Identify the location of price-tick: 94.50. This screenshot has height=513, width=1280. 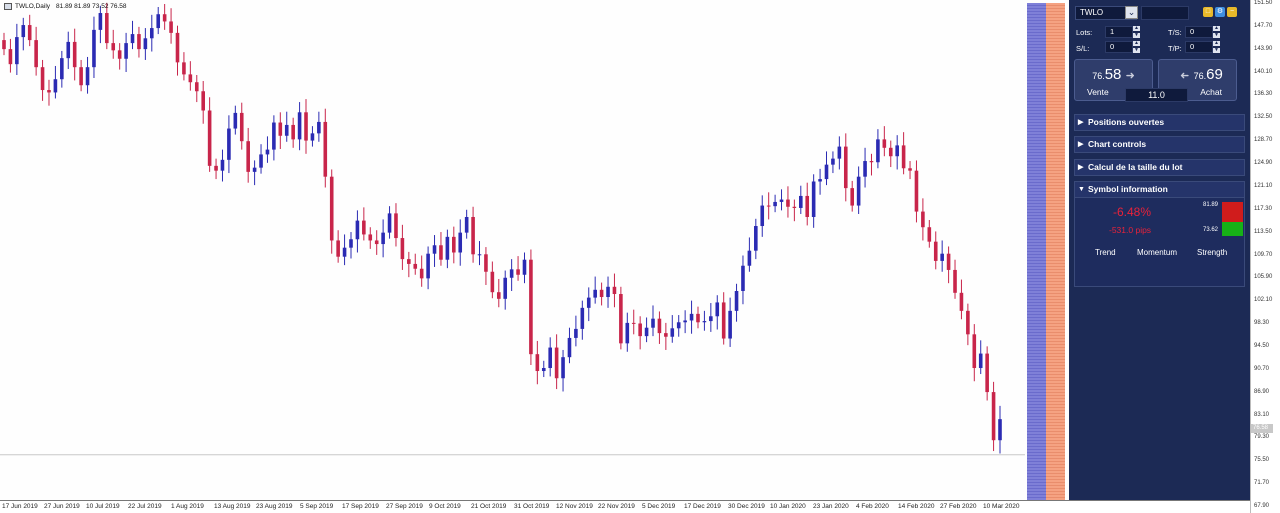
(1262, 345).